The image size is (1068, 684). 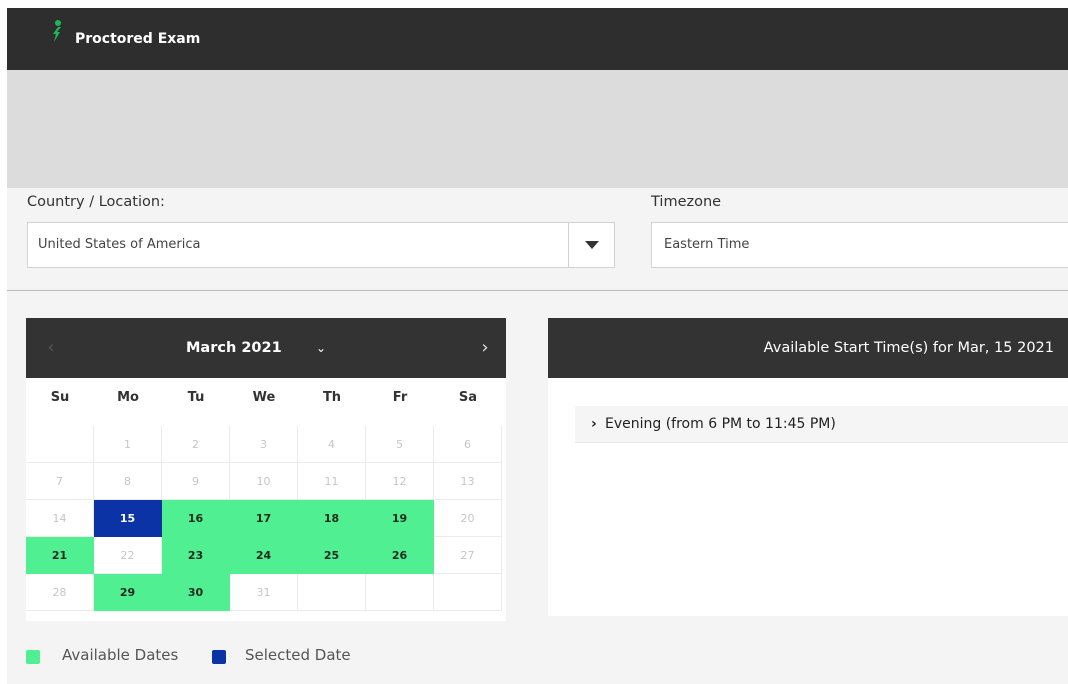 I want to click on timezone-value: Eastern Time, so click(x=707, y=244).